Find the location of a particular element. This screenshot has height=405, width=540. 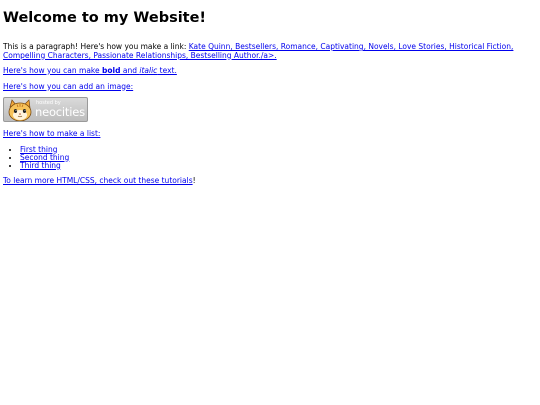

neocities-cat-icon is located at coordinates (20, 110).